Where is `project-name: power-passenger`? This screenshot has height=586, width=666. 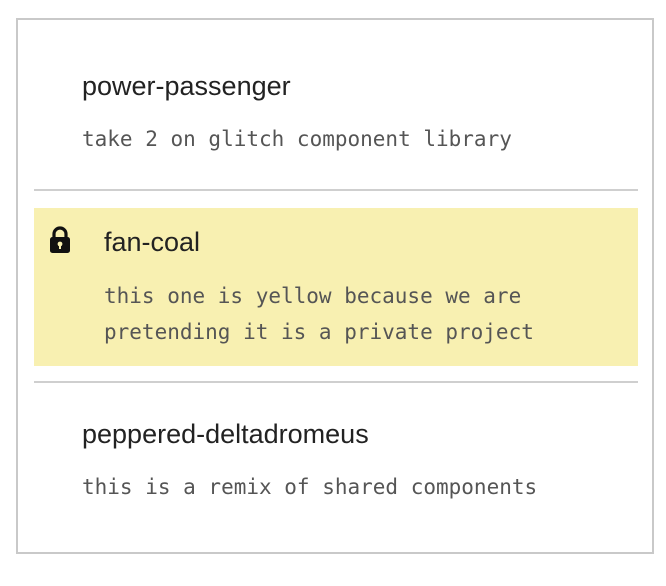 project-name: power-passenger is located at coordinates (186, 86).